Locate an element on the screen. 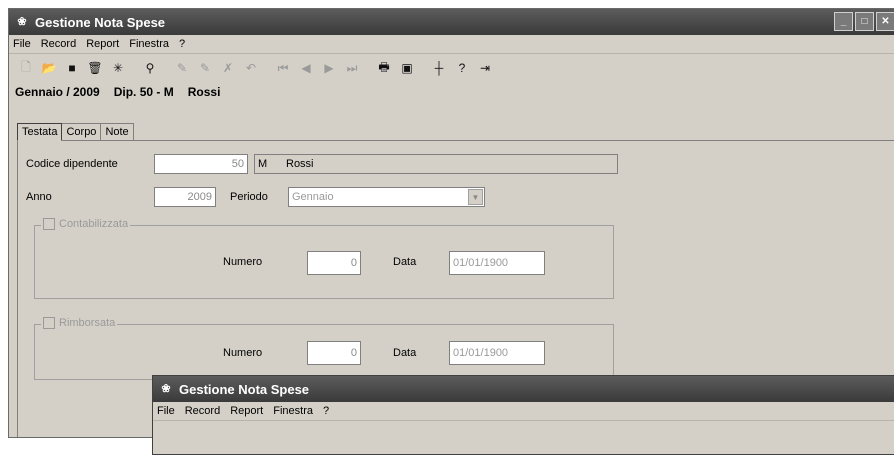 This screenshot has height=455, width=894. rimborsata-group: Rimborsata Numero 0 Data 01/01/1900 is located at coordinates (324, 348).